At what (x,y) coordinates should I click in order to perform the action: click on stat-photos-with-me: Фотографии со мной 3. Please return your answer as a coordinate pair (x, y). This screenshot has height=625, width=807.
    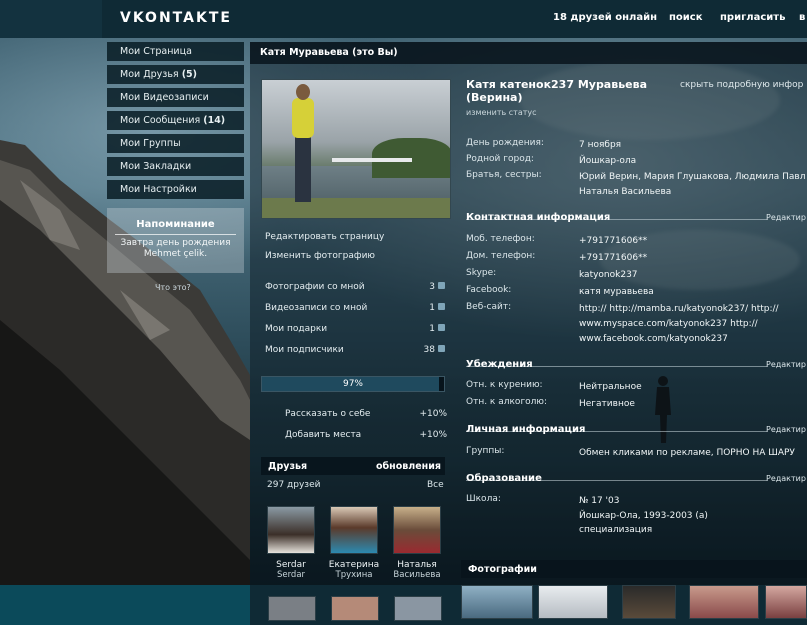
    Looking at the image, I should click on (355, 287).